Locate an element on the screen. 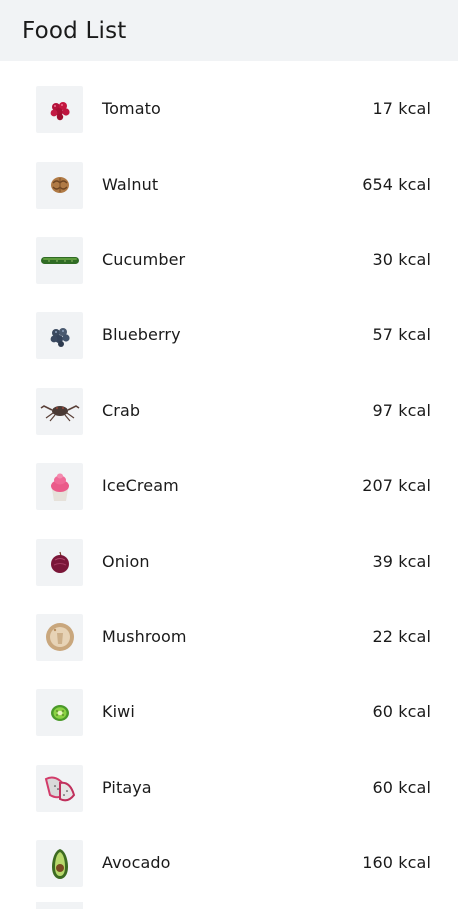 Image resolution: width=458 pixels, height=909 pixels. tomato-icon is located at coordinates (59, 110).